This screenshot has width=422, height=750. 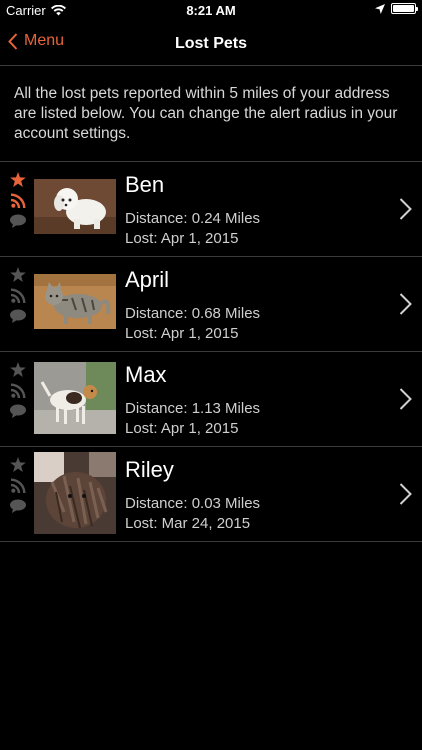 I want to click on navigation-bar: Menu Lost Pets, so click(x=211, y=44).